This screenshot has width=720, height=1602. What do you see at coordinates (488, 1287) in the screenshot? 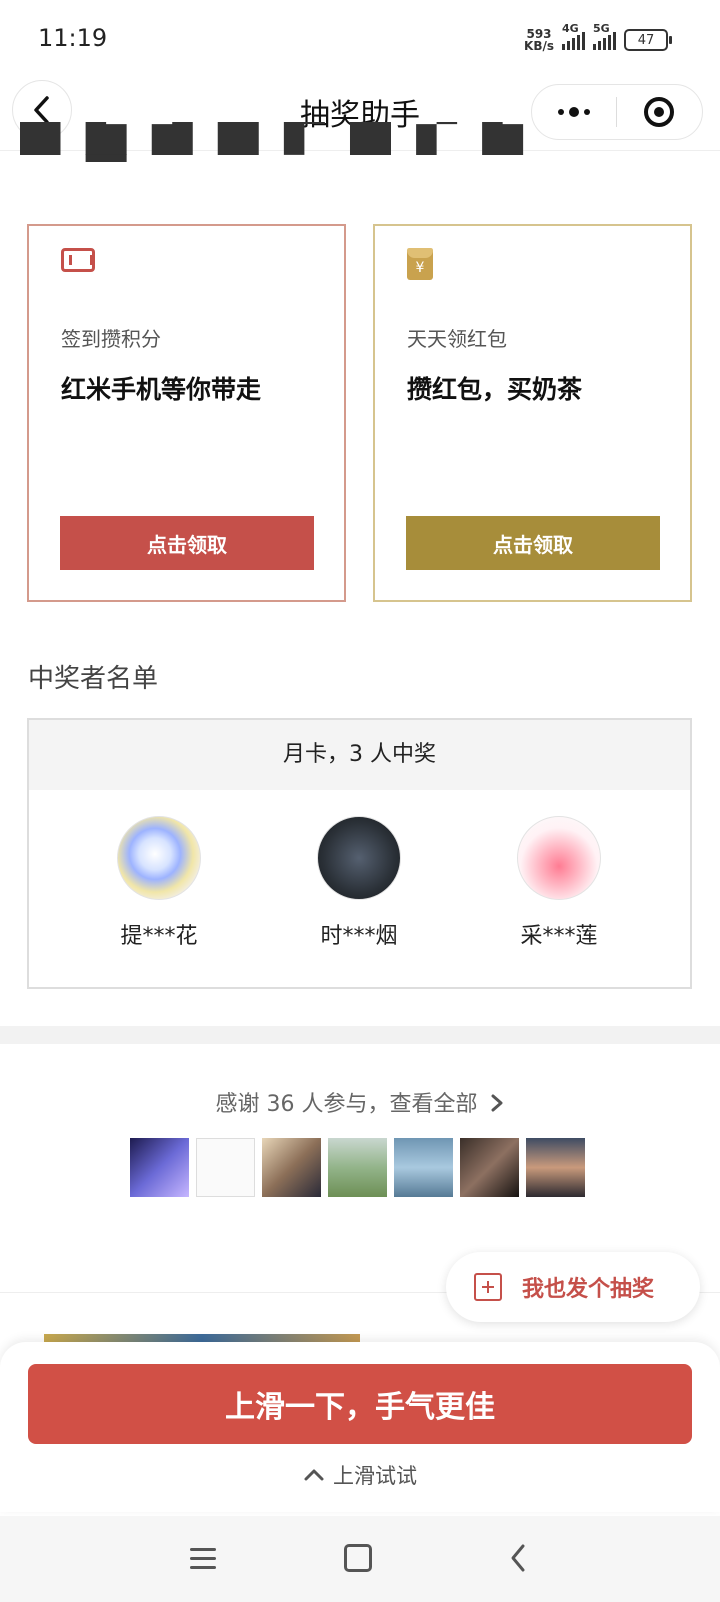
I see `plus-square-icon` at bounding box center [488, 1287].